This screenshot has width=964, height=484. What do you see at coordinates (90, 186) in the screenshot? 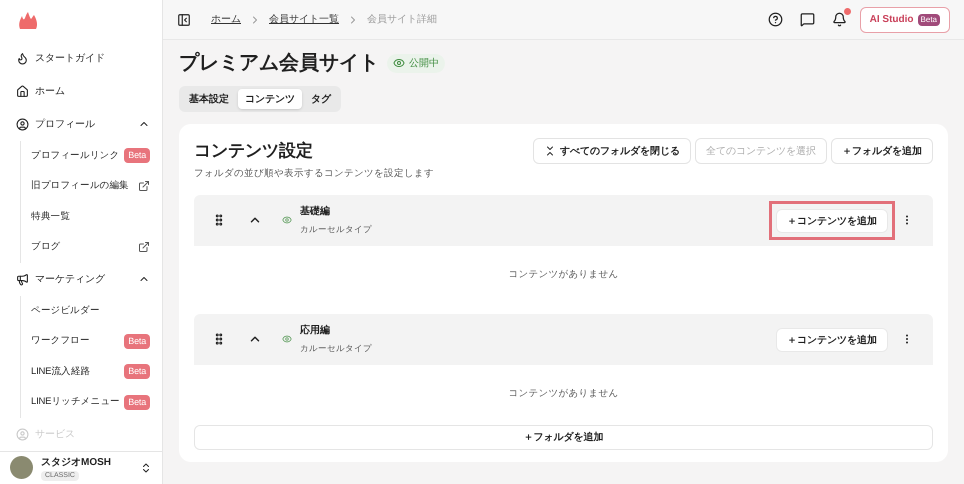
I see `sidebar-subitem: 旧プロフィールの編集` at bounding box center [90, 186].